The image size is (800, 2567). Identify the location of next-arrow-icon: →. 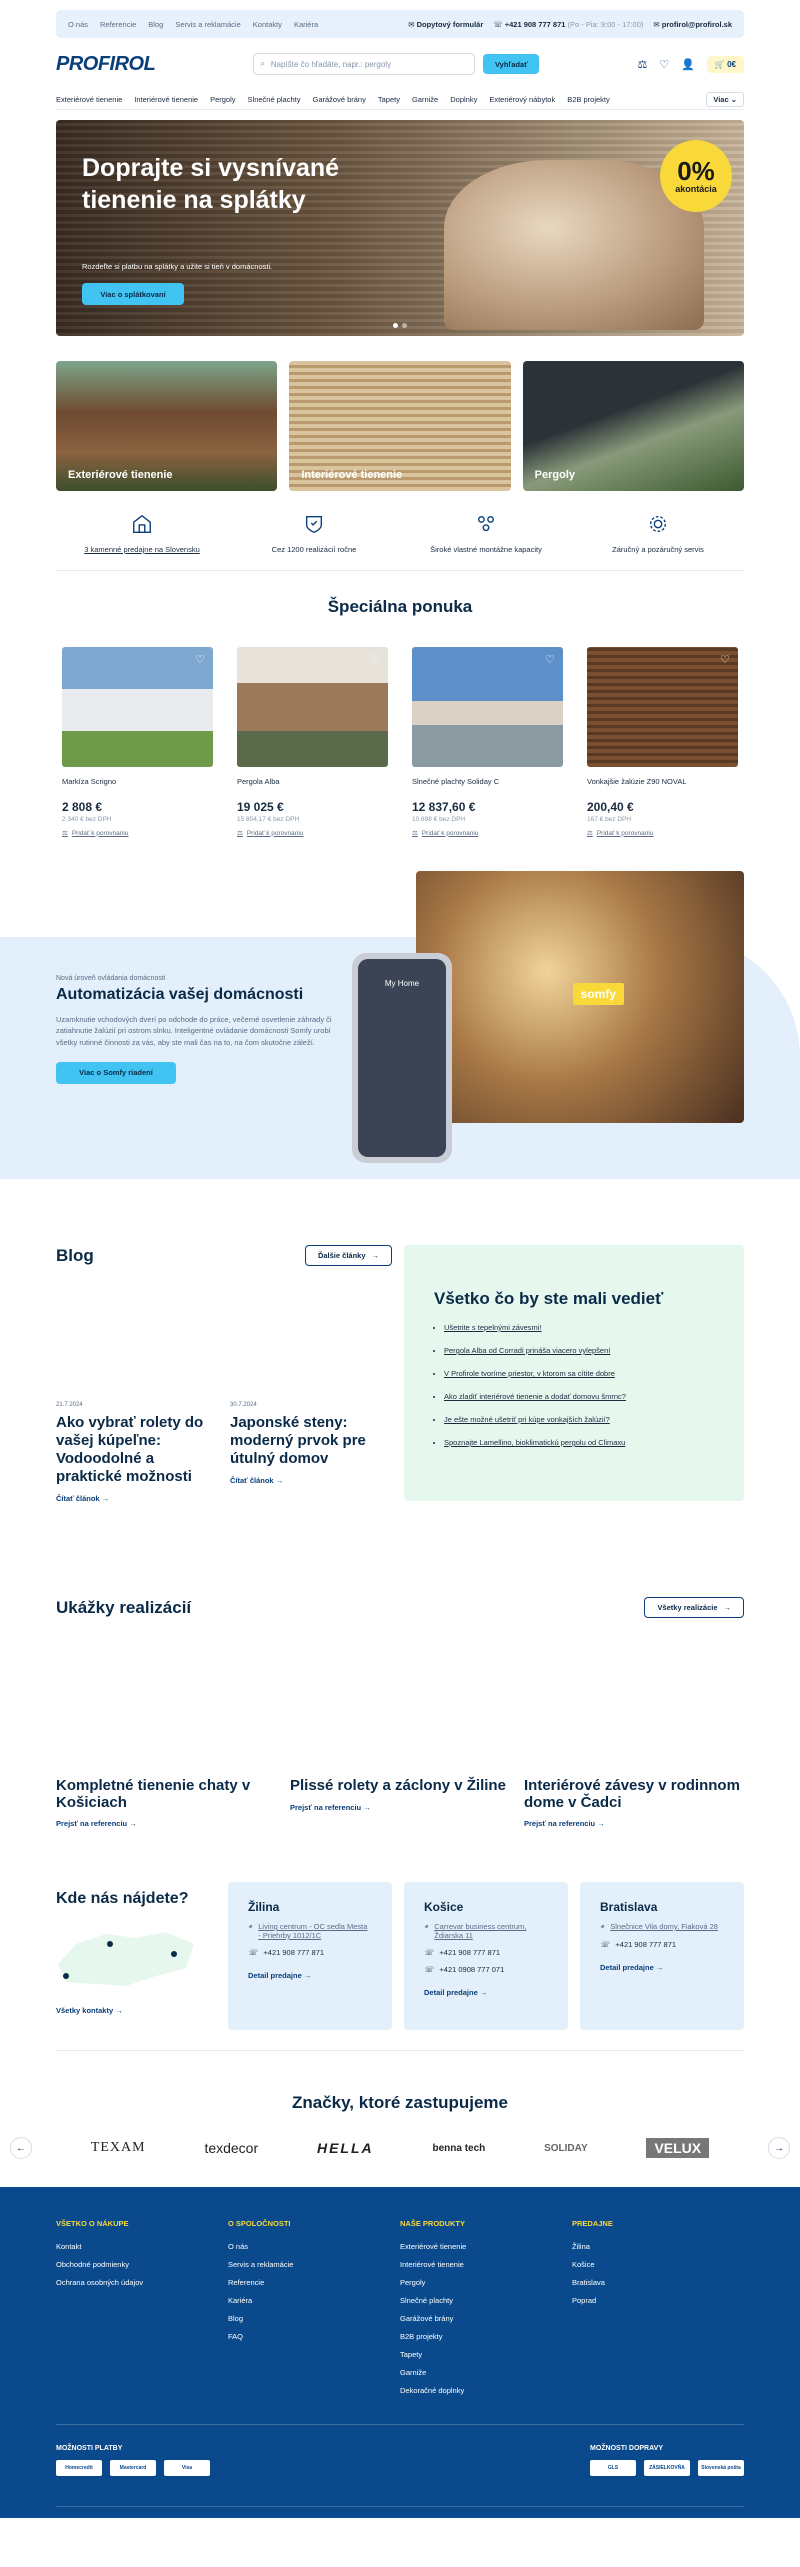
(778, 2148).